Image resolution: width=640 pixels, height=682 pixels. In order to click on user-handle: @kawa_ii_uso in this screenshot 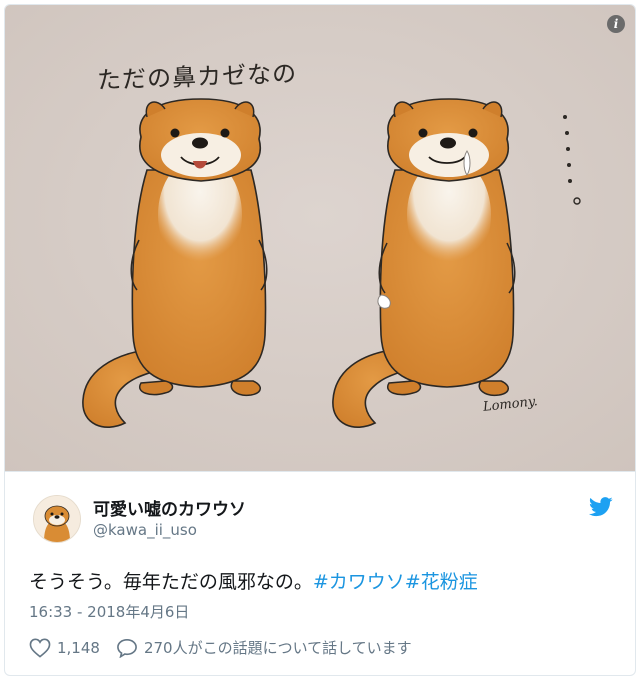, I will do `click(145, 530)`.